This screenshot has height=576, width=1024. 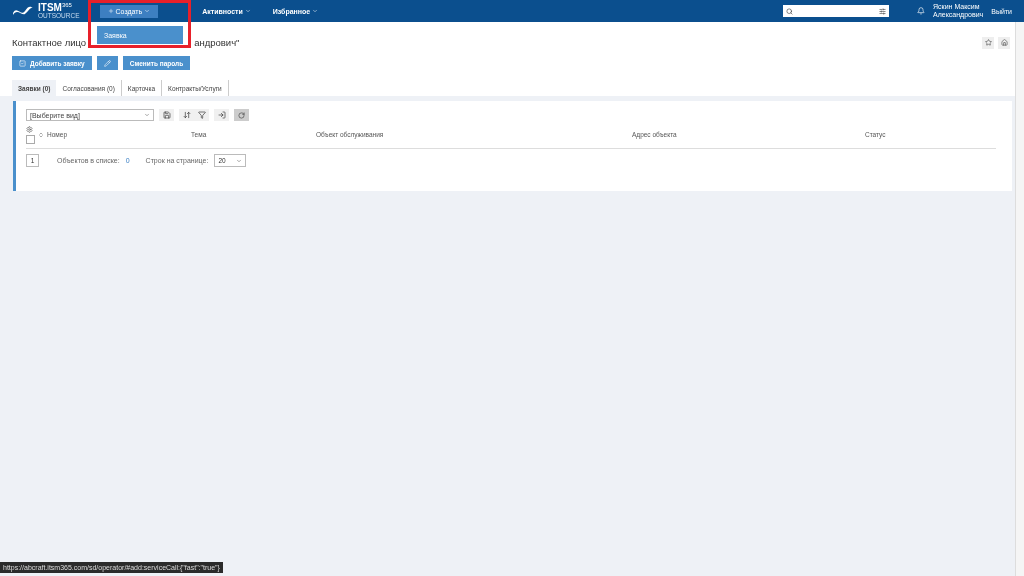 I want to click on home-button, so click(x=1004, y=42).